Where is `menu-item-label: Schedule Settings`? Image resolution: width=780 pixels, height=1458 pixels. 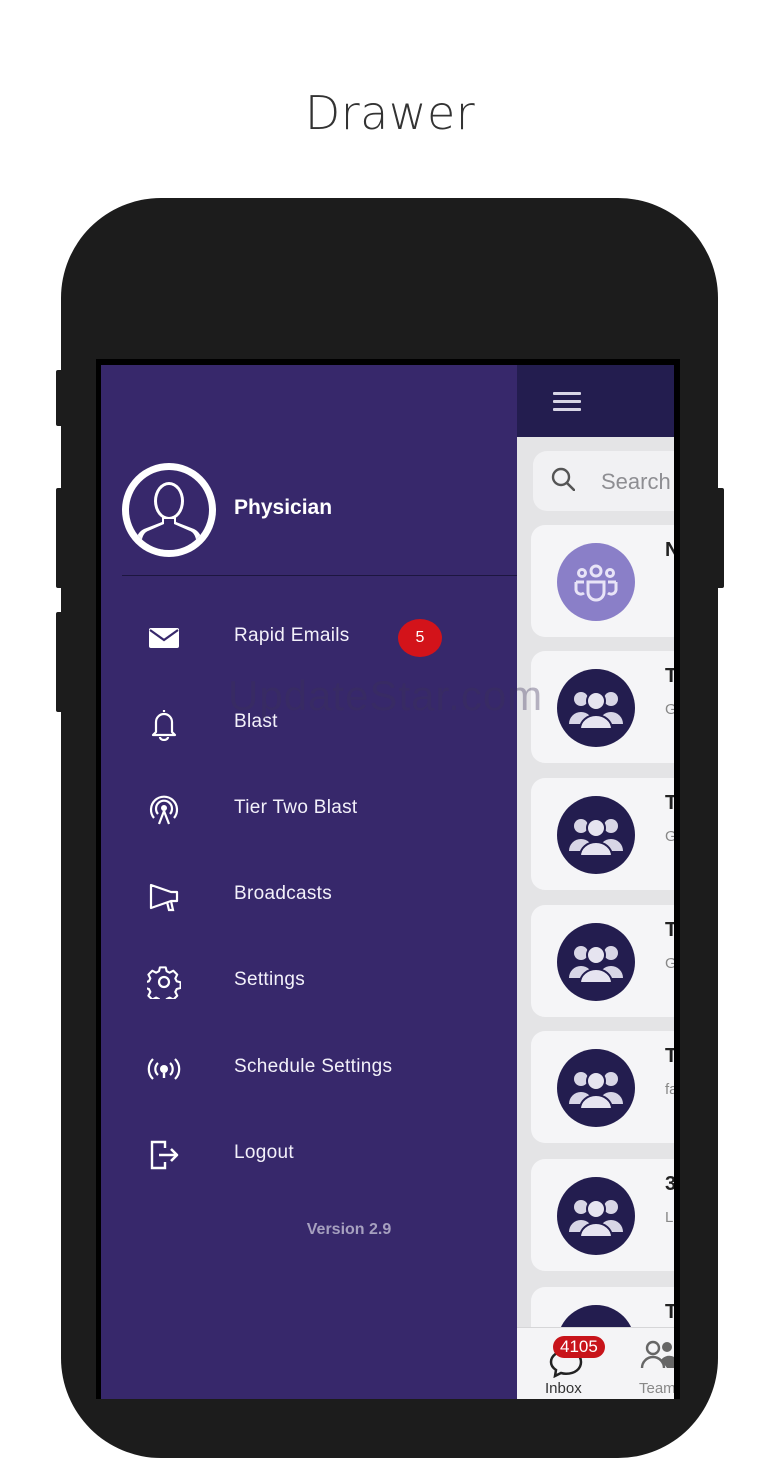
menu-item-label: Schedule Settings is located at coordinates (313, 1066).